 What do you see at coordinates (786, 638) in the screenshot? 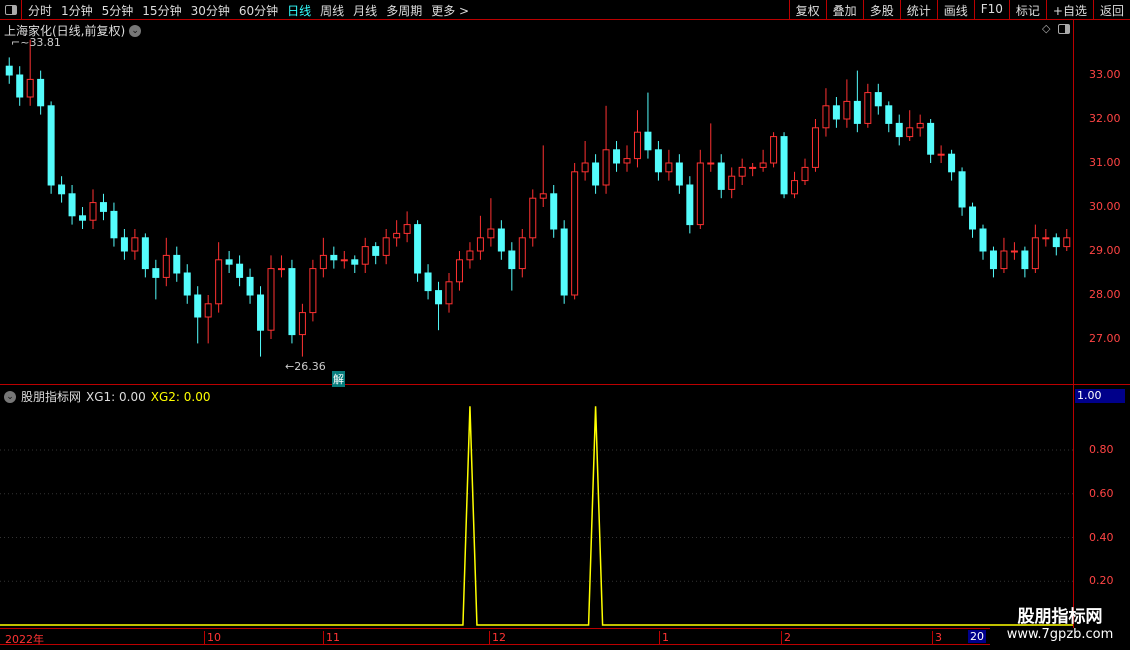
I see `time-axis-label: 2` at bounding box center [786, 638].